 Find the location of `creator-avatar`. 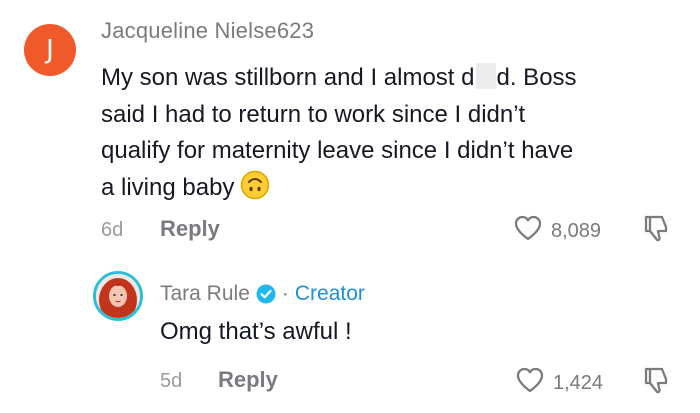

creator-avatar is located at coordinates (118, 296).